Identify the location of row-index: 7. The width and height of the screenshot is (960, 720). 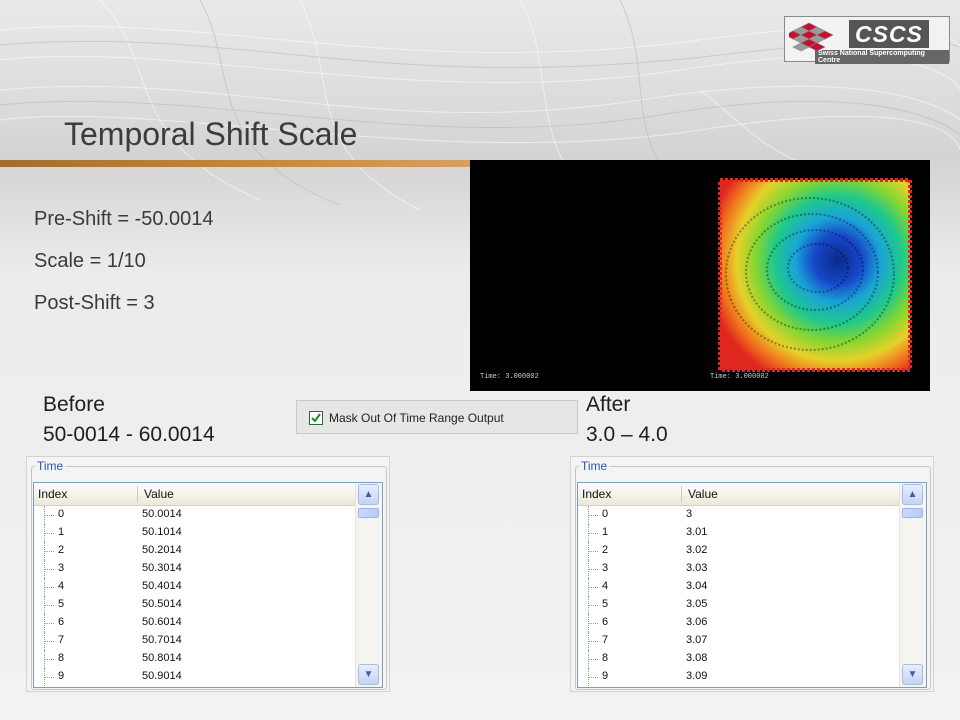
(61, 640).